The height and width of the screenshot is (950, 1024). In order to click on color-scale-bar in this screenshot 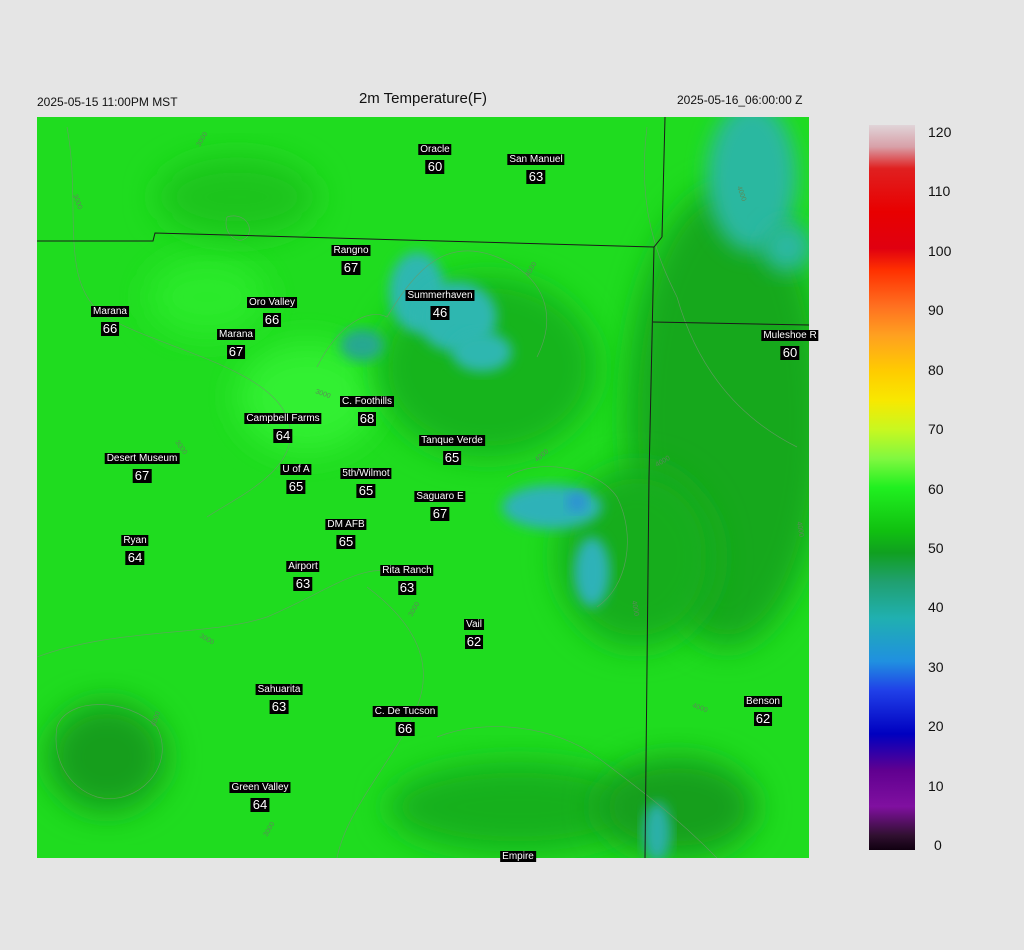, I will do `click(892, 487)`.